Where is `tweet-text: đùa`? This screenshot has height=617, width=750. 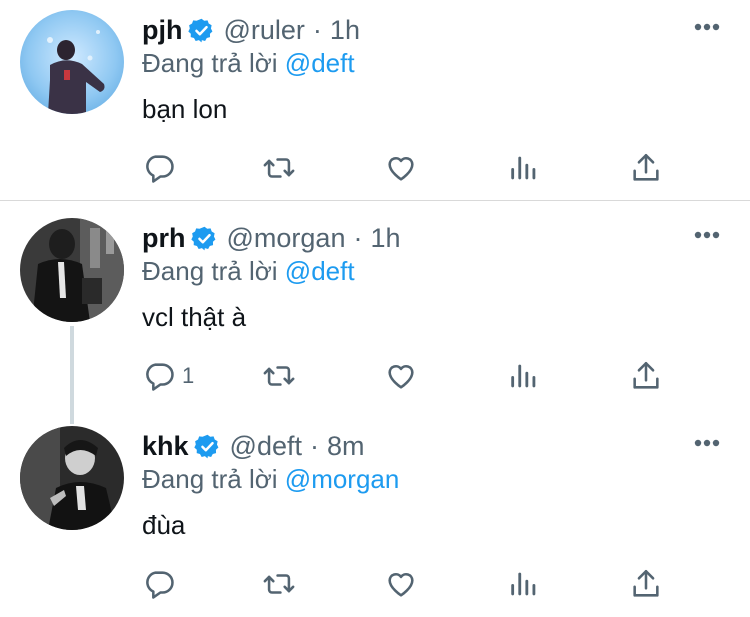
tweet-text: đùa is located at coordinates (164, 525).